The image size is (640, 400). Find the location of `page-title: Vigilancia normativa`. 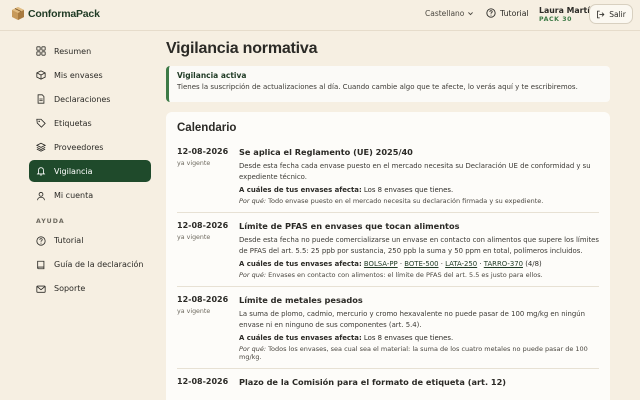

page-title: Vigilancia normativa is located at coordinates (242, 48).